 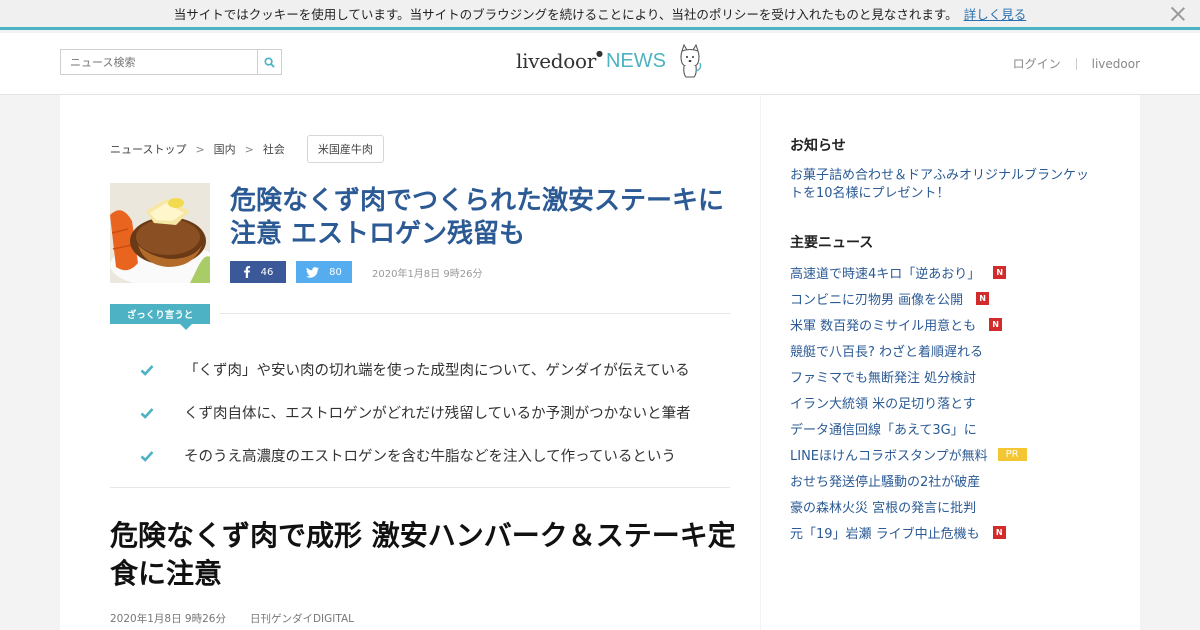 What do you see at coordinates (691, 60) in the screenshot?
I see `dog-mascot-icon` at bounding box center [691, 60].